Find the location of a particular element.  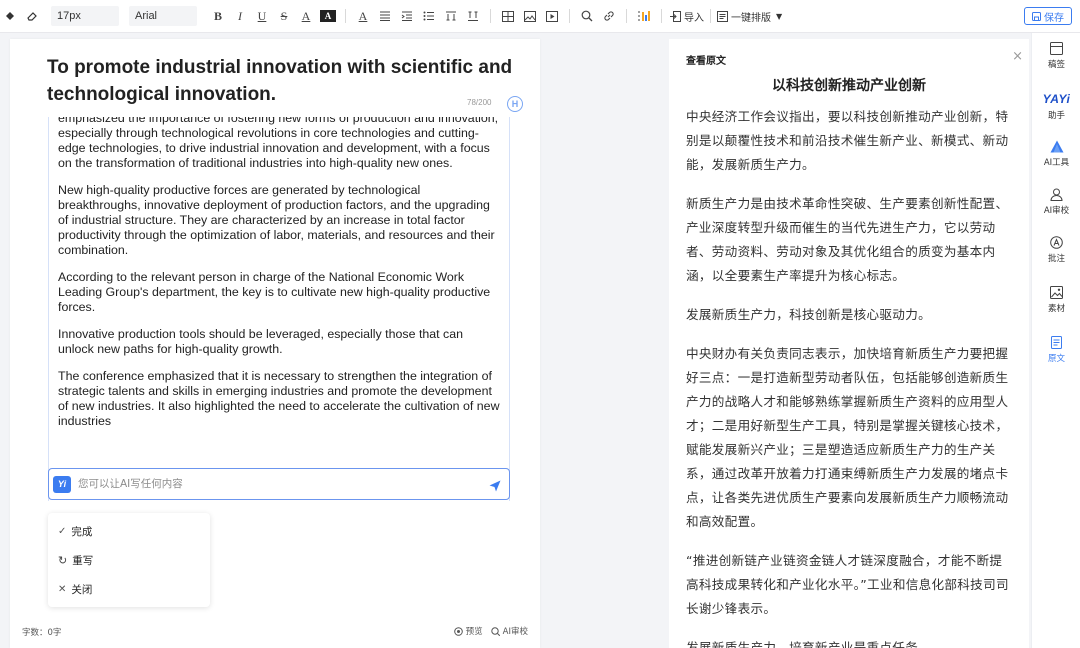

menu-item-label: 重写 is located at coordinates (83, 561).